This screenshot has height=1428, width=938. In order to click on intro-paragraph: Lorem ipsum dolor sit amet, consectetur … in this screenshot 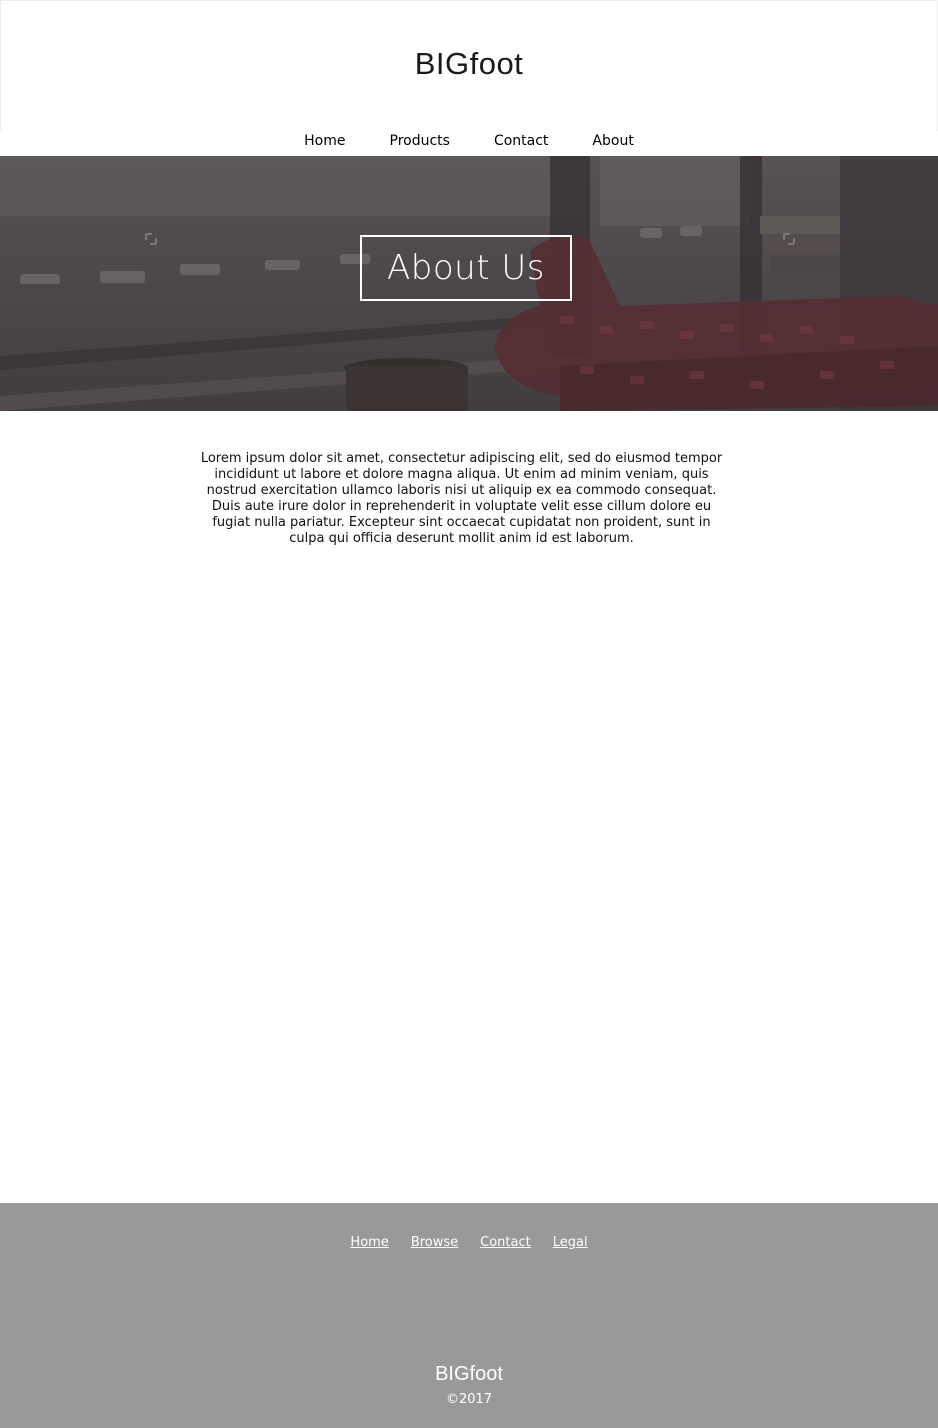, I will do `click(461, 498)`.